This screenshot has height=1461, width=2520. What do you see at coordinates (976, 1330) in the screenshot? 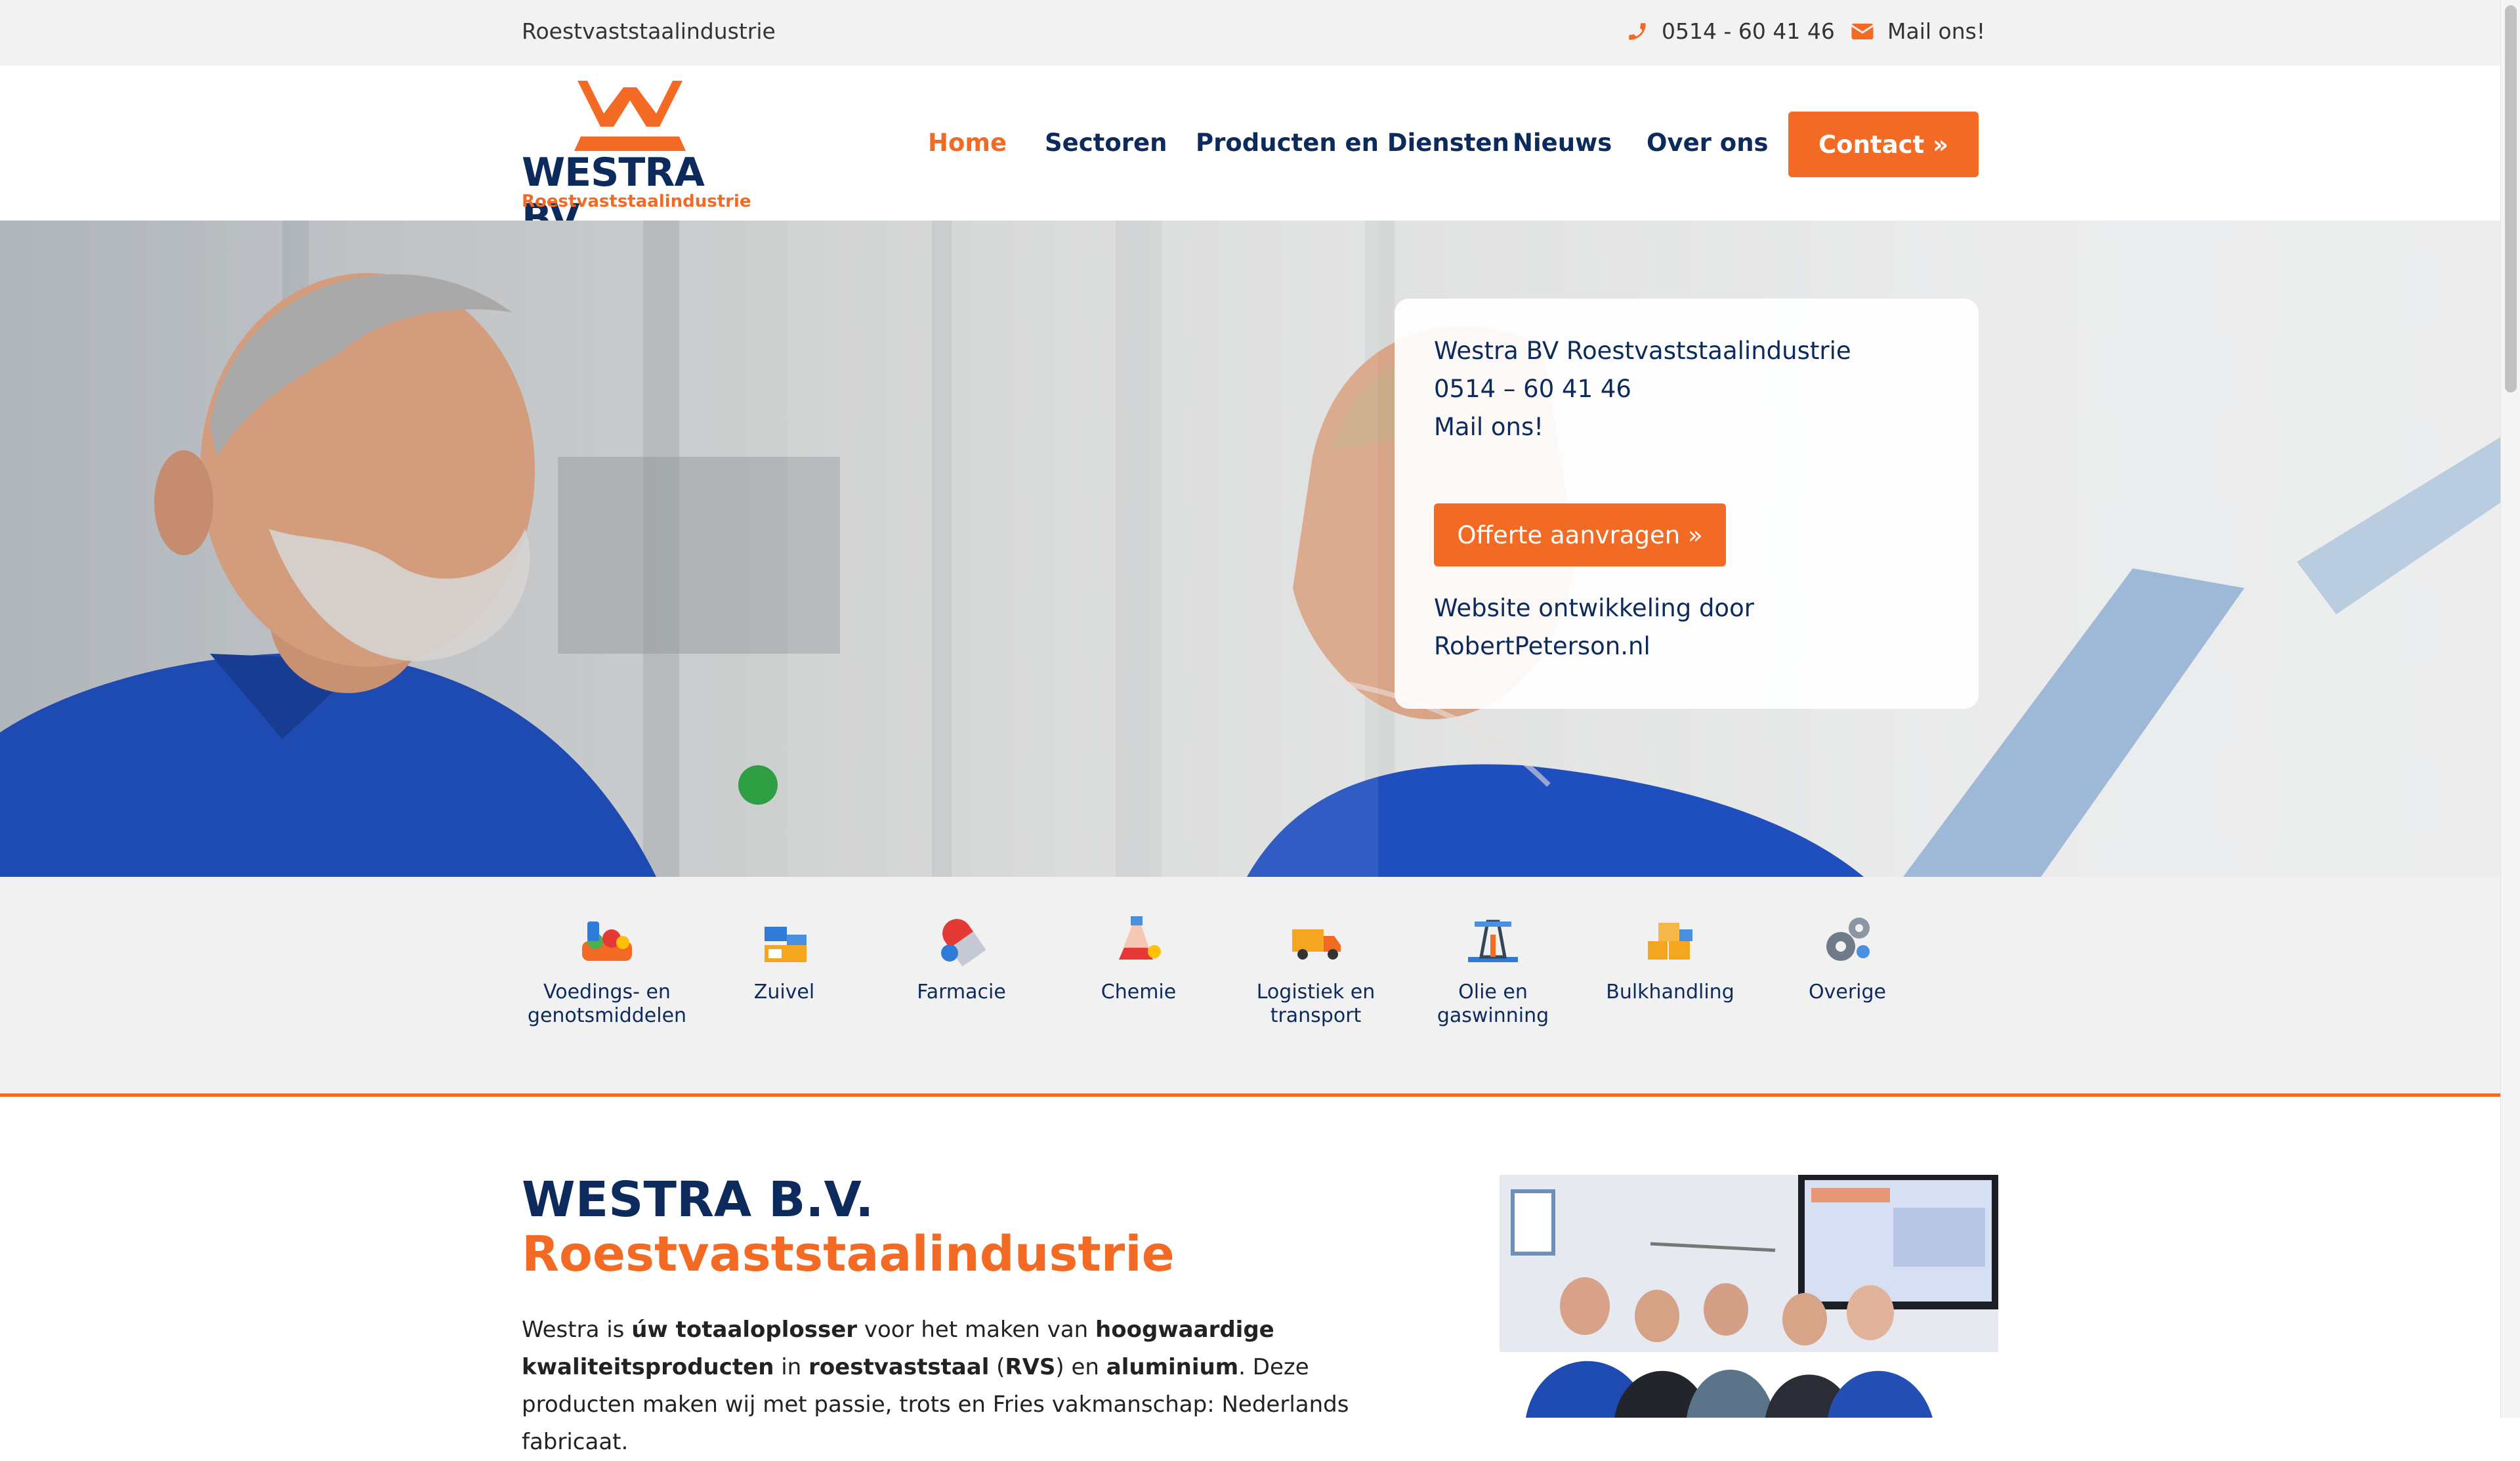
I see `intro-text: voor het maken van` at bounding box center [976, 1330].